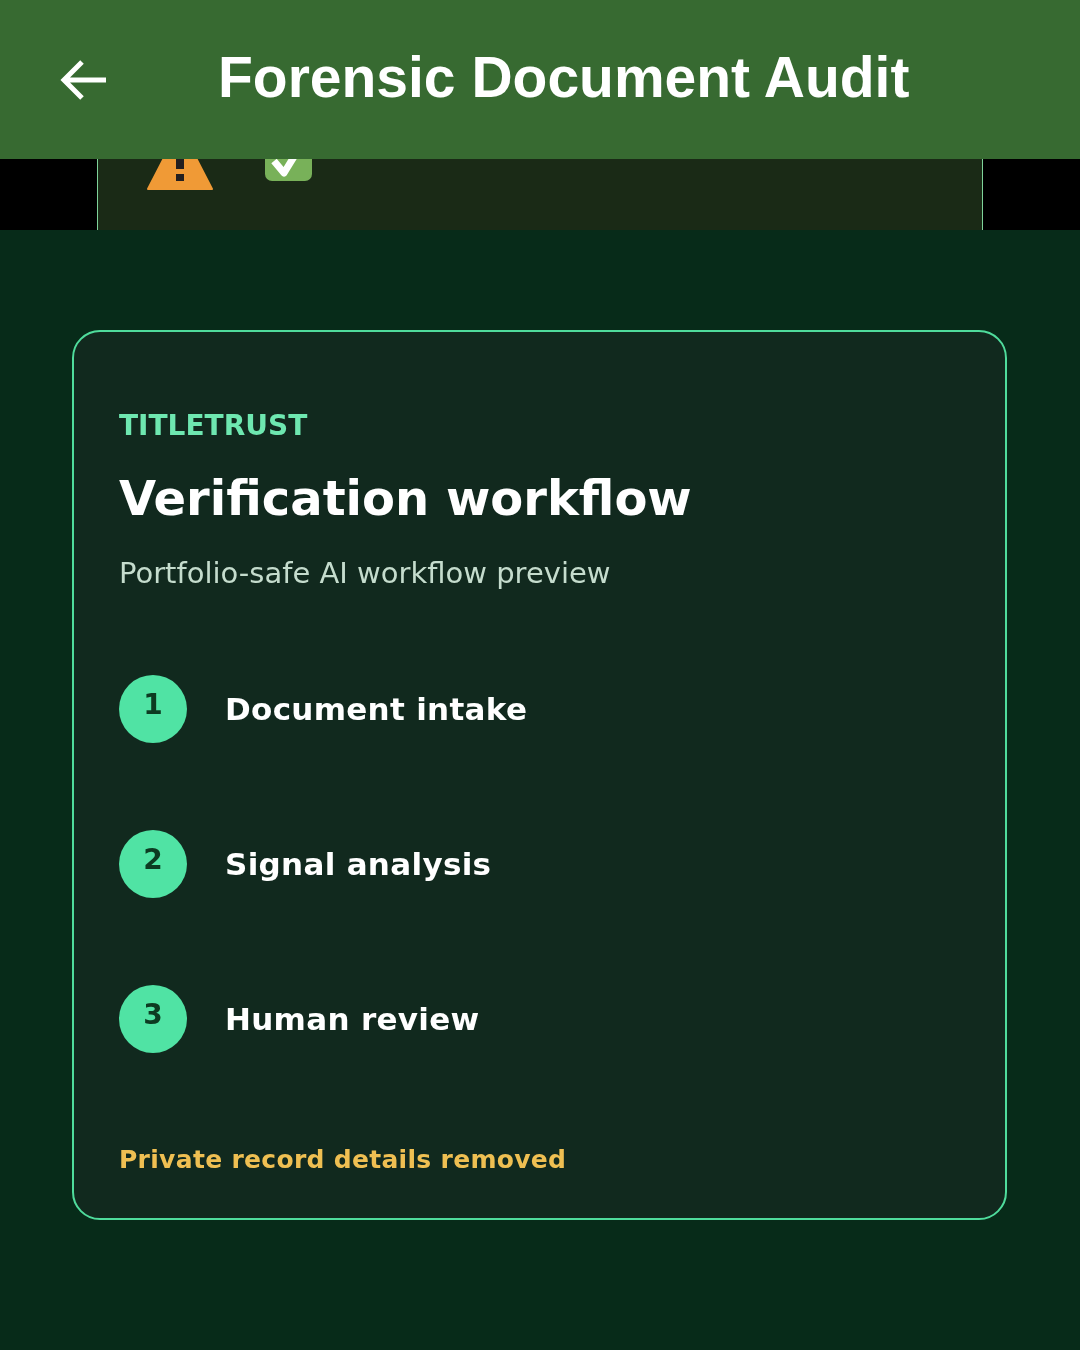  What do you see at coordinates (343, 1160) in the screenshot?
I see `privacy-note: Private record details removed` at bounding box center [343, 1160].